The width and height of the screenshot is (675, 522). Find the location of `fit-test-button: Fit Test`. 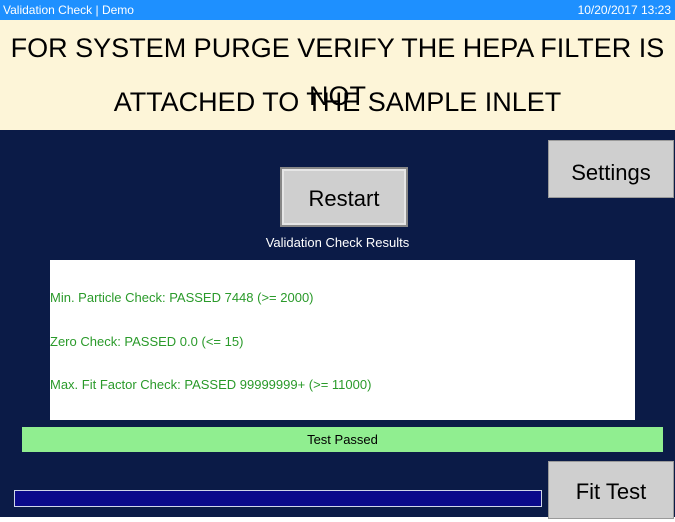

fit-test-button: Fit Test is located at coordinates (611, 490).